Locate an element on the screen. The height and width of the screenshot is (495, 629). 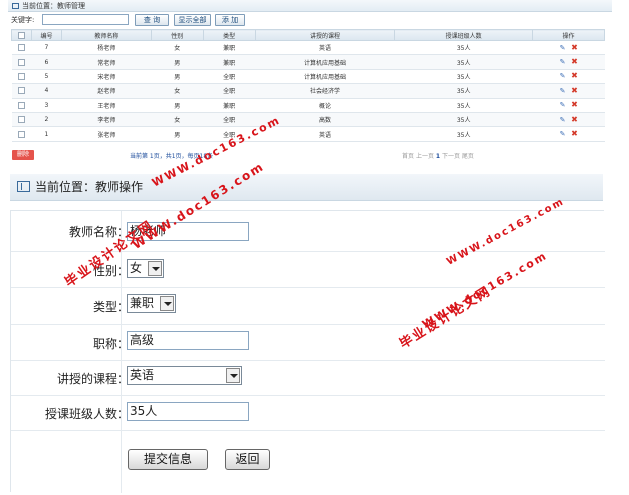
course-select: 英语 is located at coordinates (184, 375).